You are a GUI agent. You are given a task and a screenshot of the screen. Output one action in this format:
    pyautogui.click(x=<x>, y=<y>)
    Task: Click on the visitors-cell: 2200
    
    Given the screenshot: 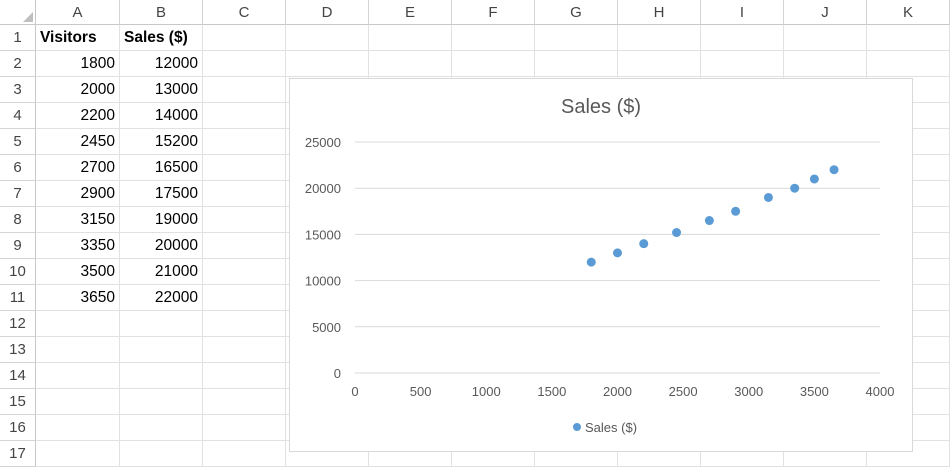 What is the action you would take?
    pyautogui.click(x=78, y=116)
    